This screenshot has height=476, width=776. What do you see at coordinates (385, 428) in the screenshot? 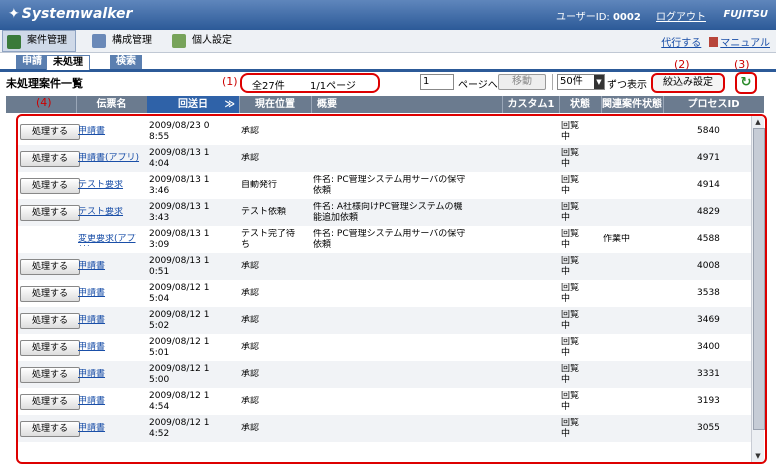
I see `table-row: 処理する 申請書 2009/08/12 1 4:52 承認 回覧中 3055` at bounding box center [385, 428].